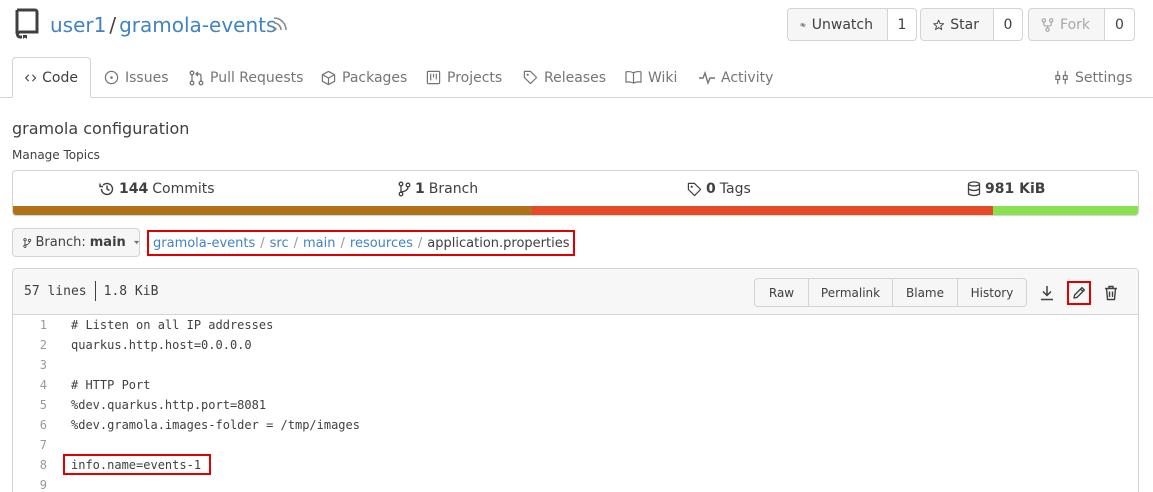 The height and width of the screenshot is (492, 1153). What do you see at coordinates (78, 25) in the screenshot?
I see `repo-owner-link: user1` at bounding box center [78, 25].